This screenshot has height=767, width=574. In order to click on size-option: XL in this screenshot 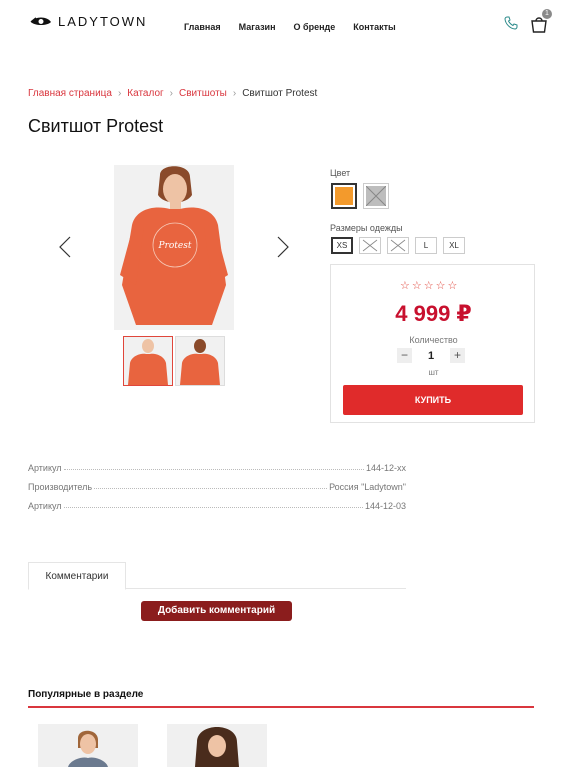, I will do `click(454, 245)`.